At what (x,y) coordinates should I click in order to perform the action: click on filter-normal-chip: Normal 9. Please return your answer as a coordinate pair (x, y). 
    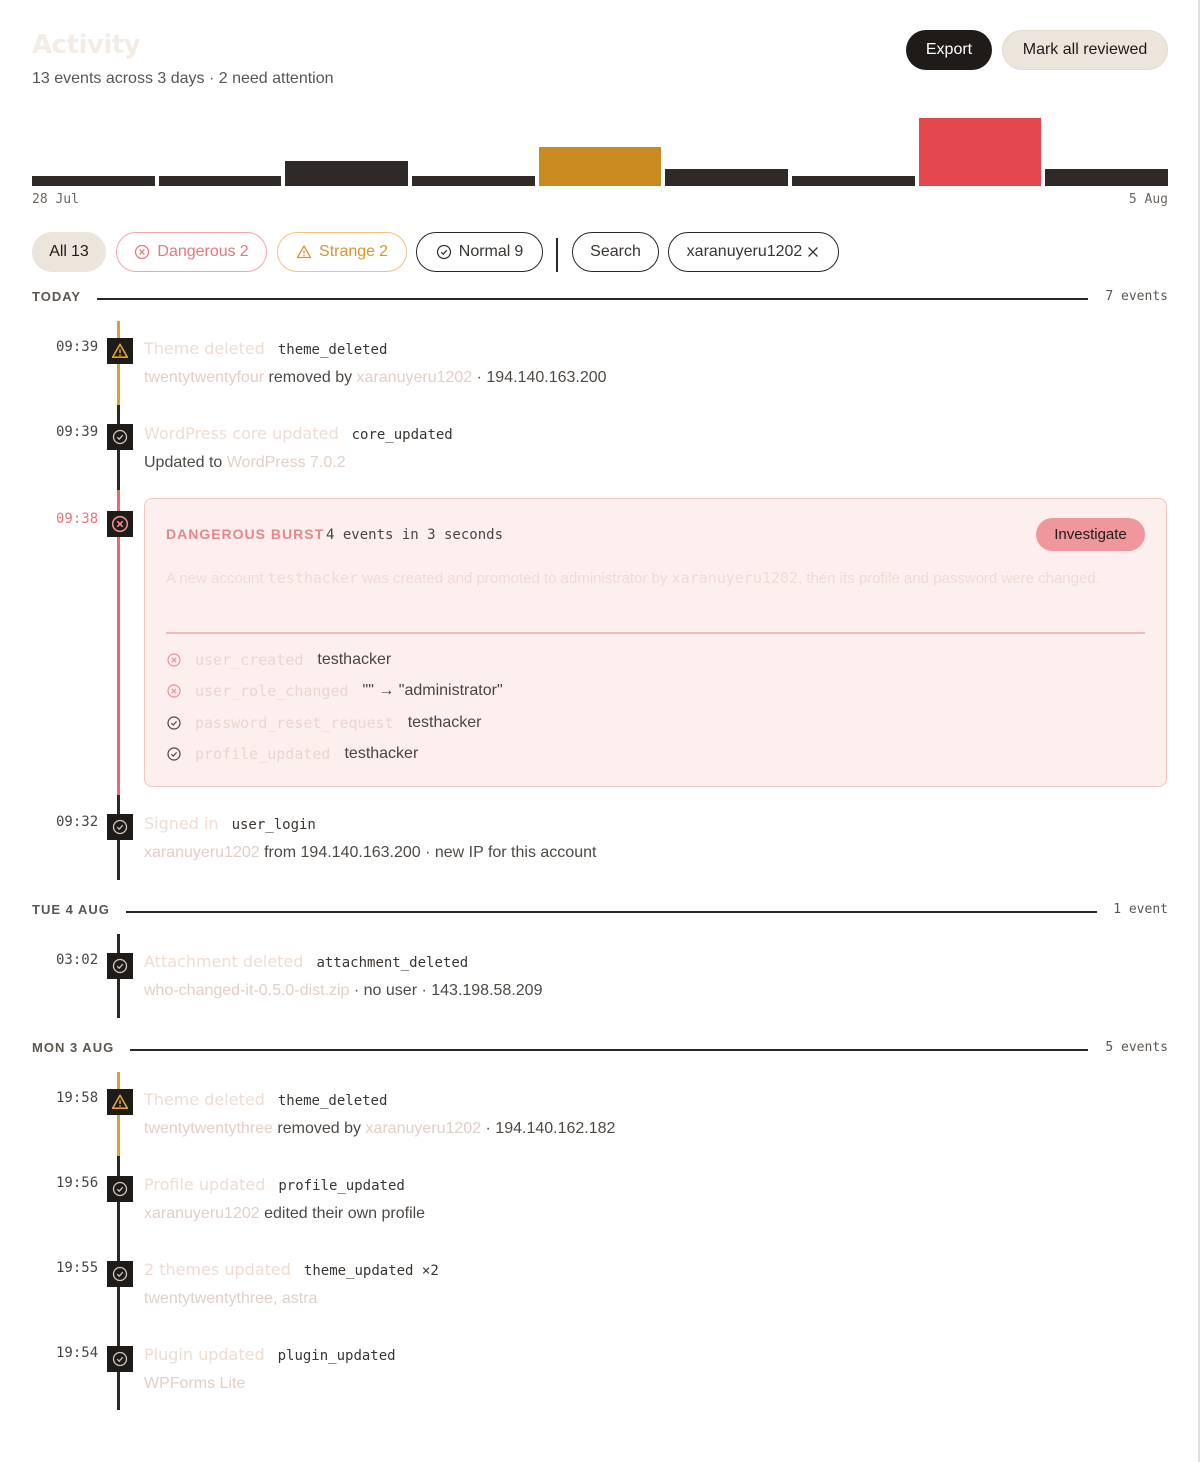
    Looking at the image, I should click on (479, 252).